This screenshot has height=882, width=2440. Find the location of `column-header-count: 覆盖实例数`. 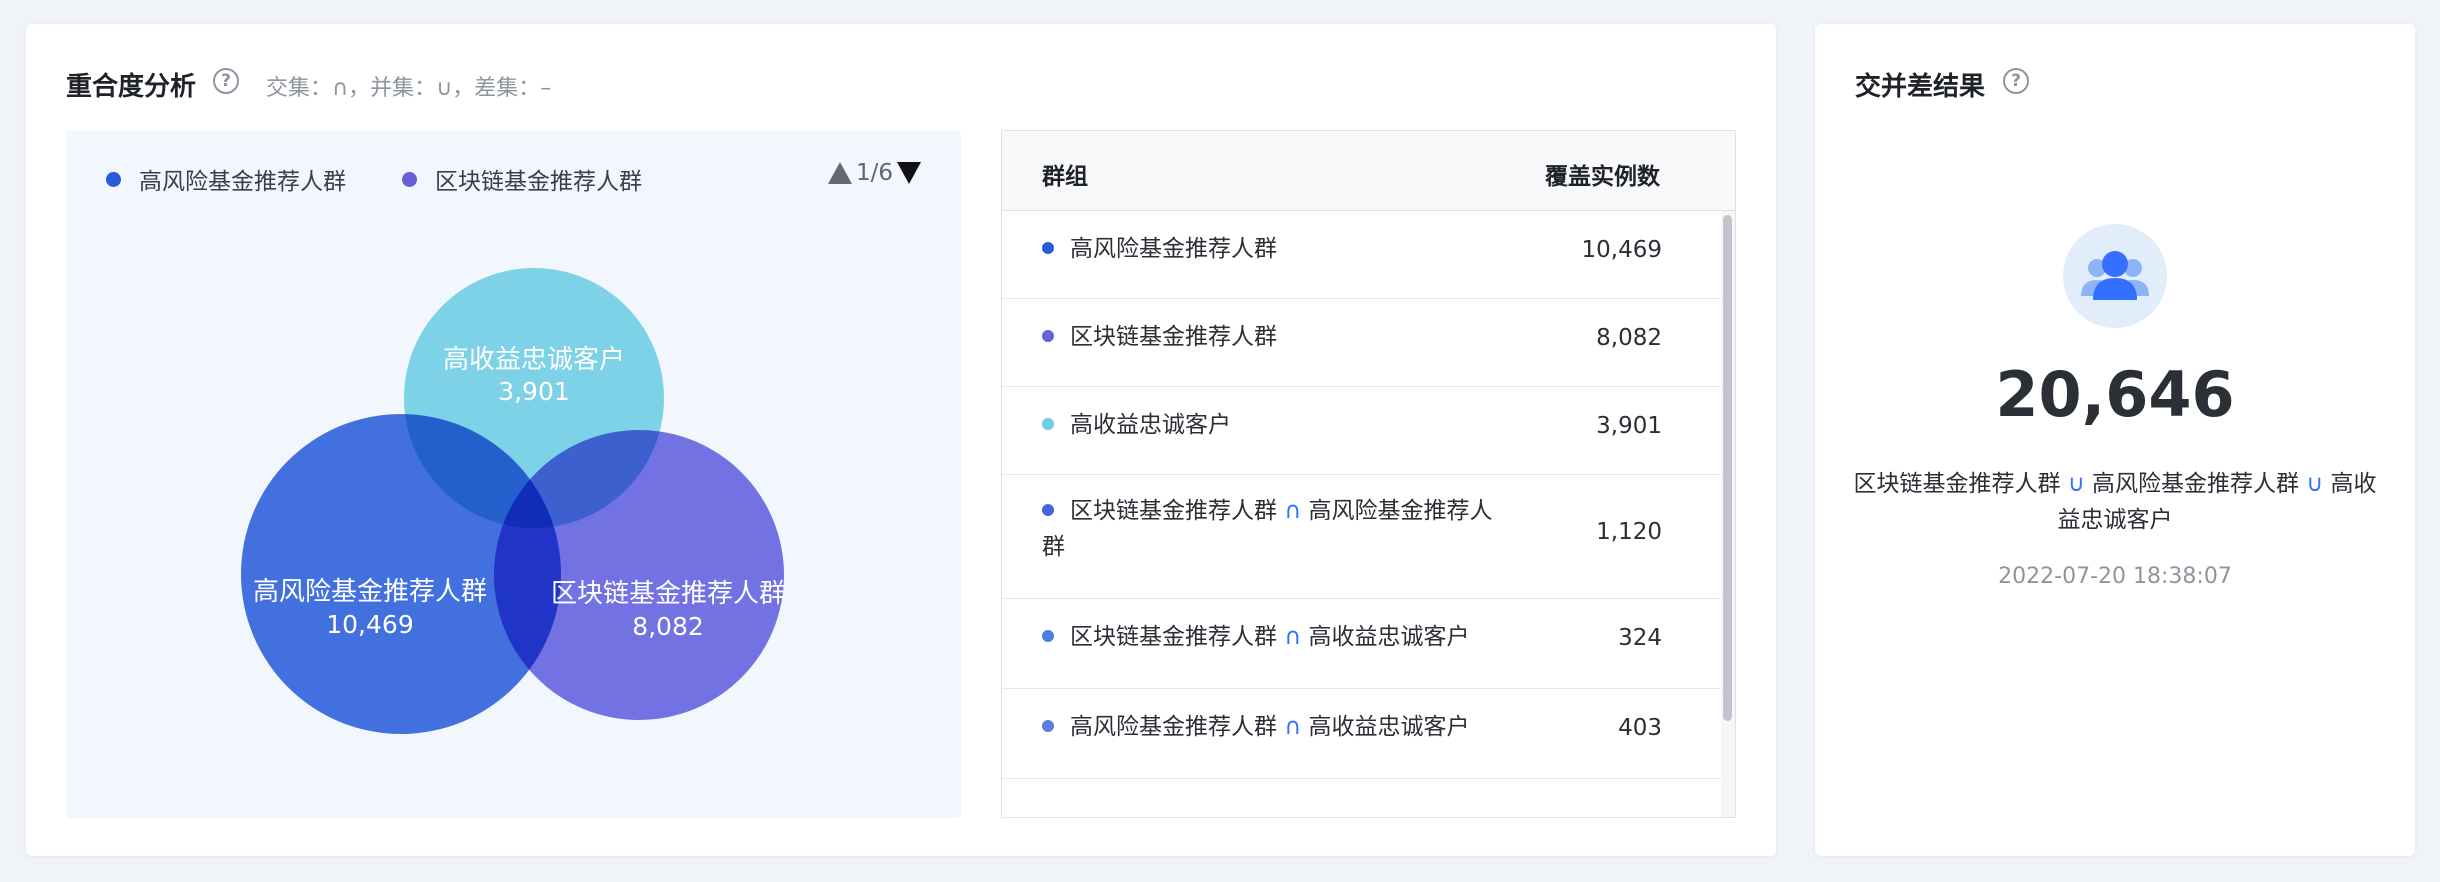

column-header-count: 覆盖实例数 is located at coordinates (1602, 174).